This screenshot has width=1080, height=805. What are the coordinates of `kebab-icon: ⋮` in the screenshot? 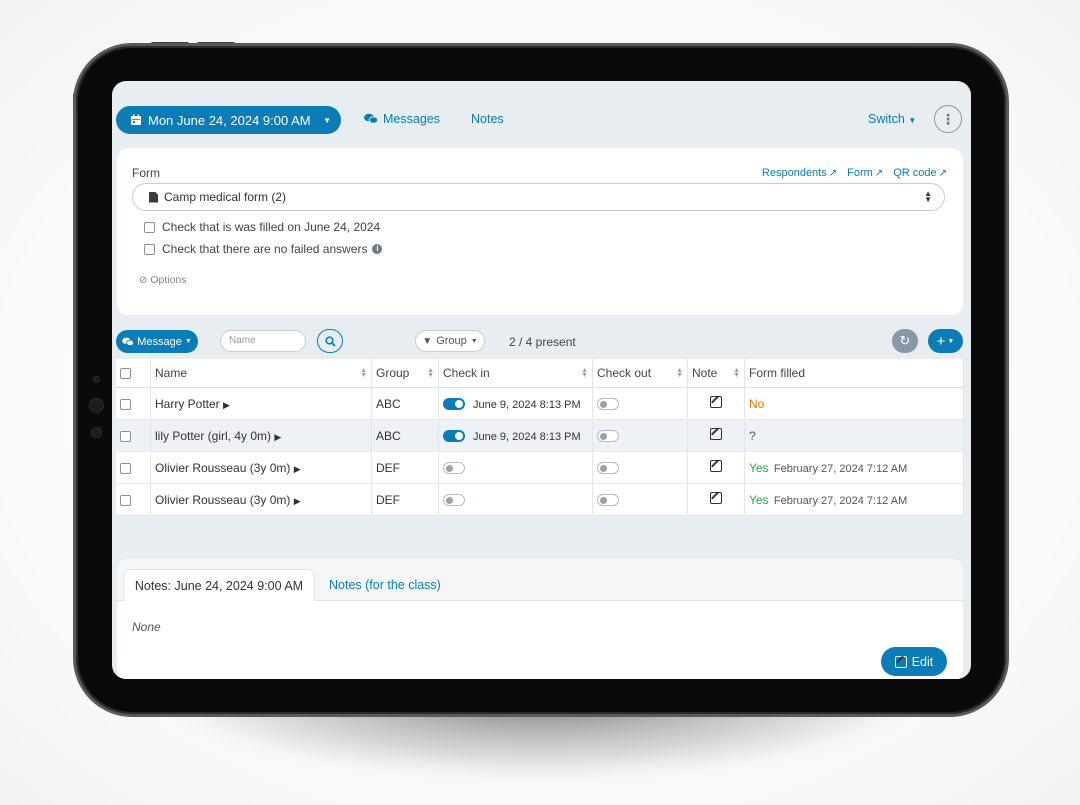 It's located at (948, 118).